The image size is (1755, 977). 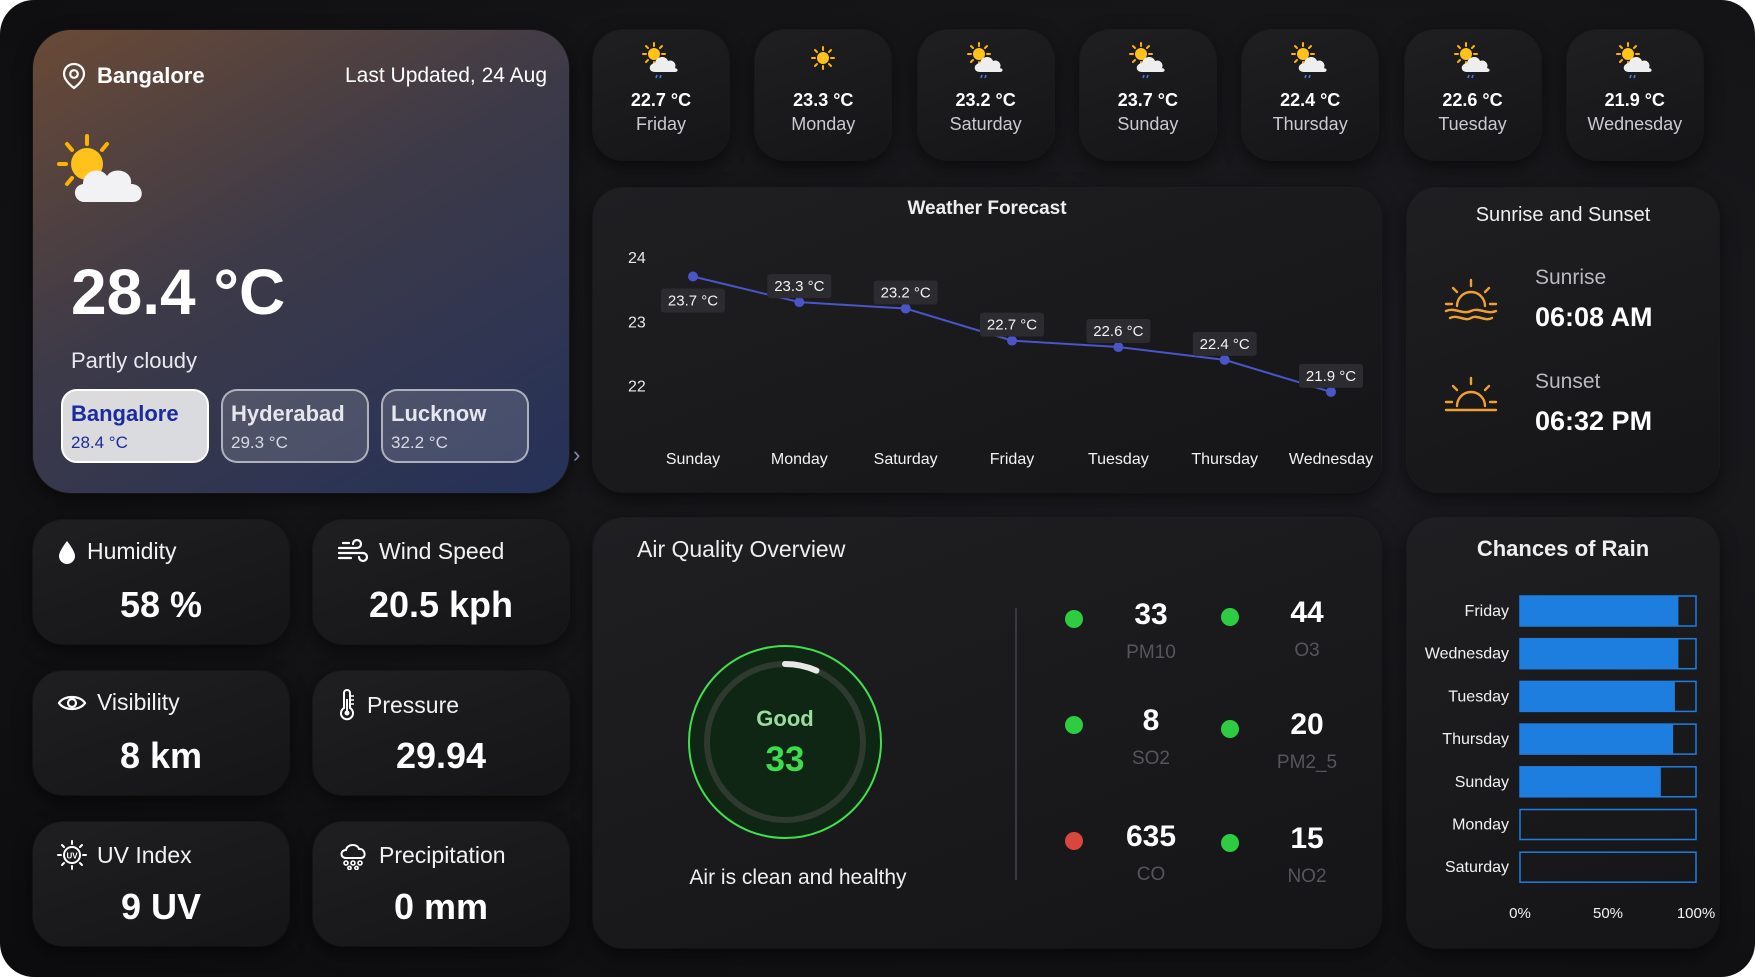 I want to click on rain-category-label: Friday, so click(x=1487, y=611).